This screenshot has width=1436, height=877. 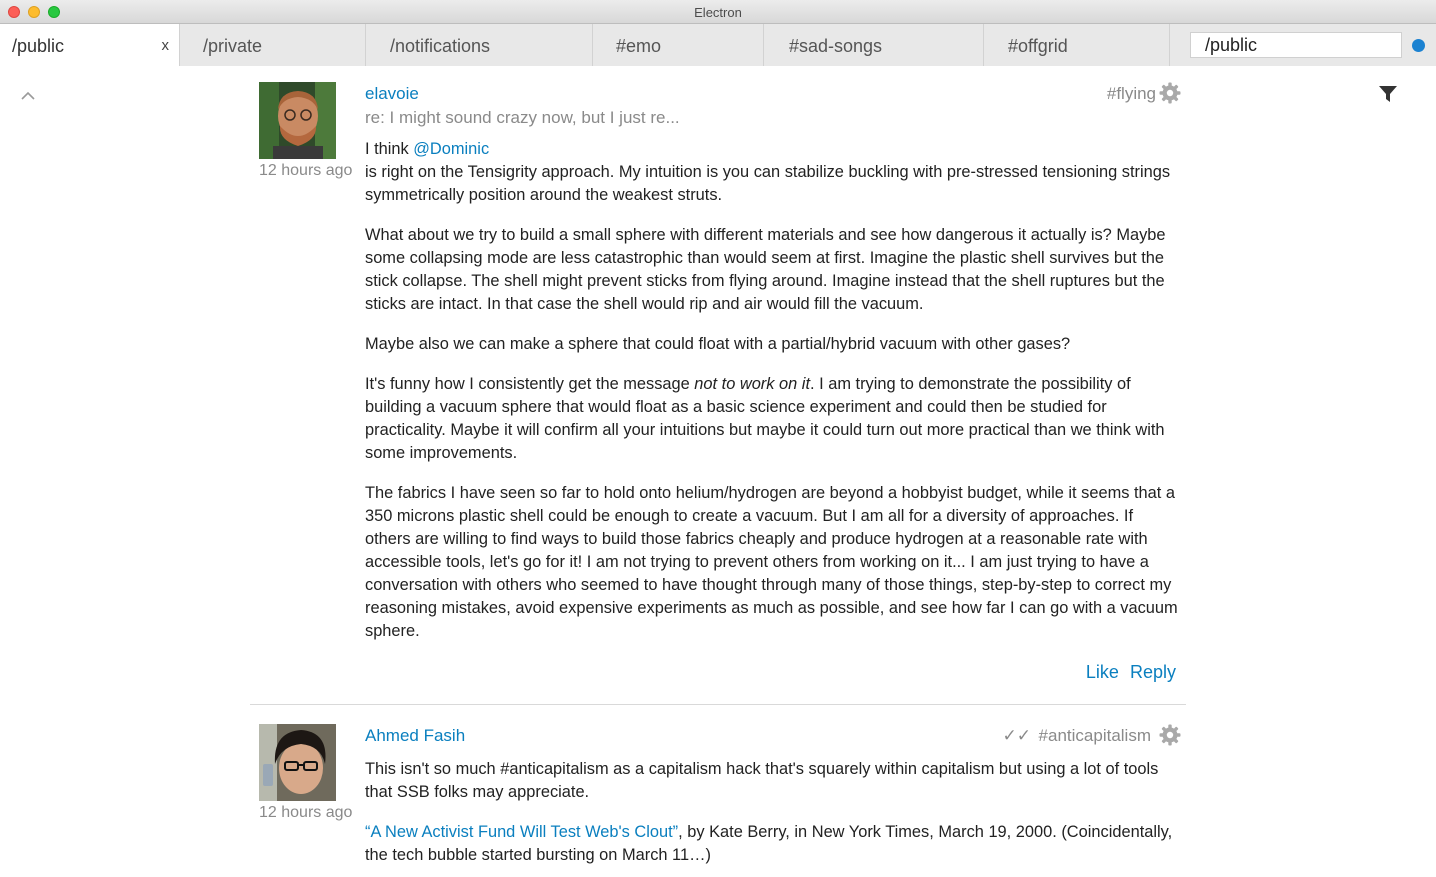 I want to click on author-name: Ahmed Fasih, so click(x=415, y=736).